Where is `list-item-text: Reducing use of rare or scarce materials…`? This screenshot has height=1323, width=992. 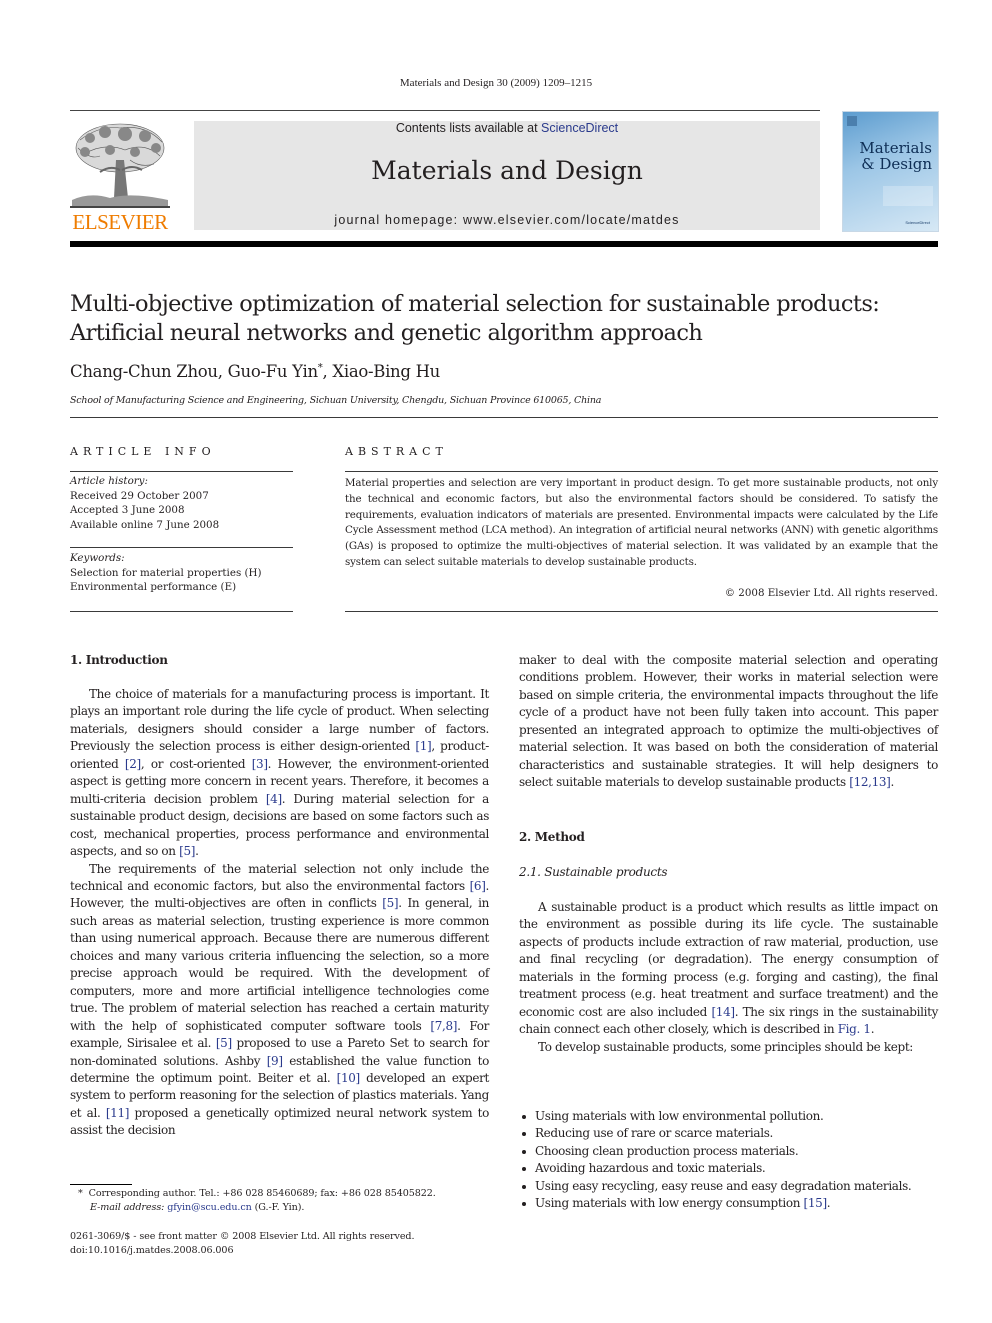 list-item-text: Reducing use of rare or scarce materials… is located at coordinates (654, 1133).